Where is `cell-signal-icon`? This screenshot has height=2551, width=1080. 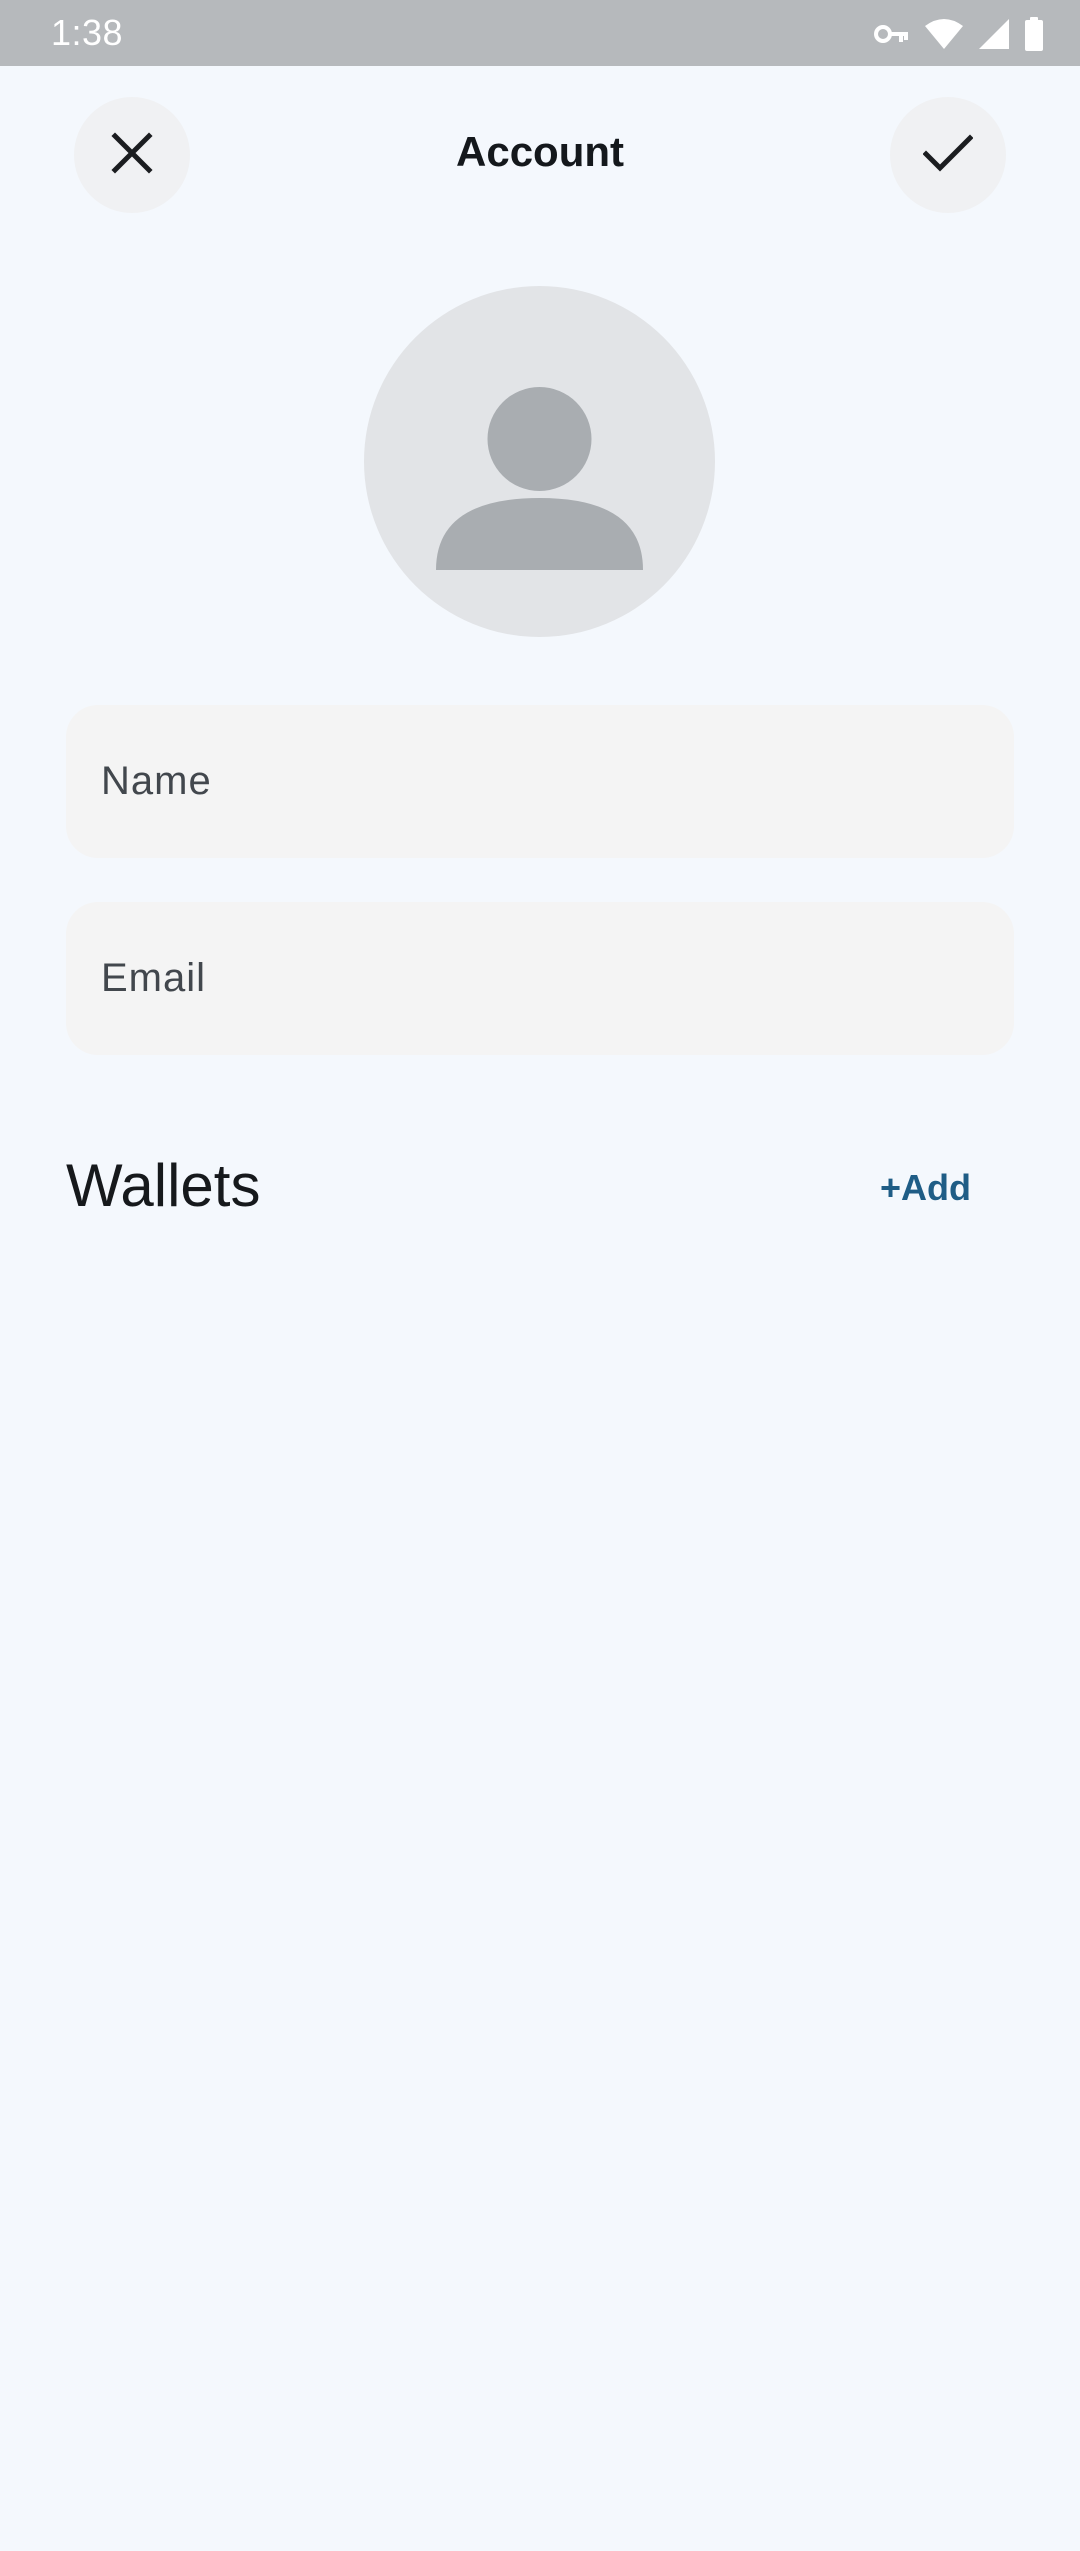
cell-signal-icon is located at coordinates (994, 34).